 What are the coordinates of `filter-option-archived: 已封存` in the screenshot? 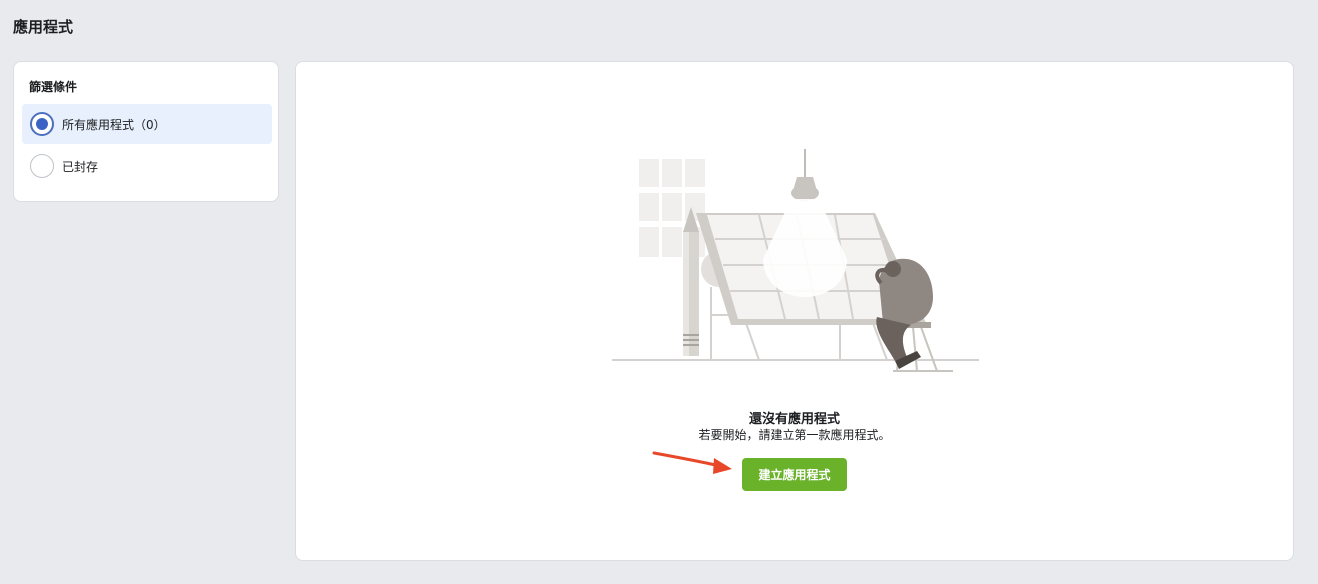 It's located at (147, 166).